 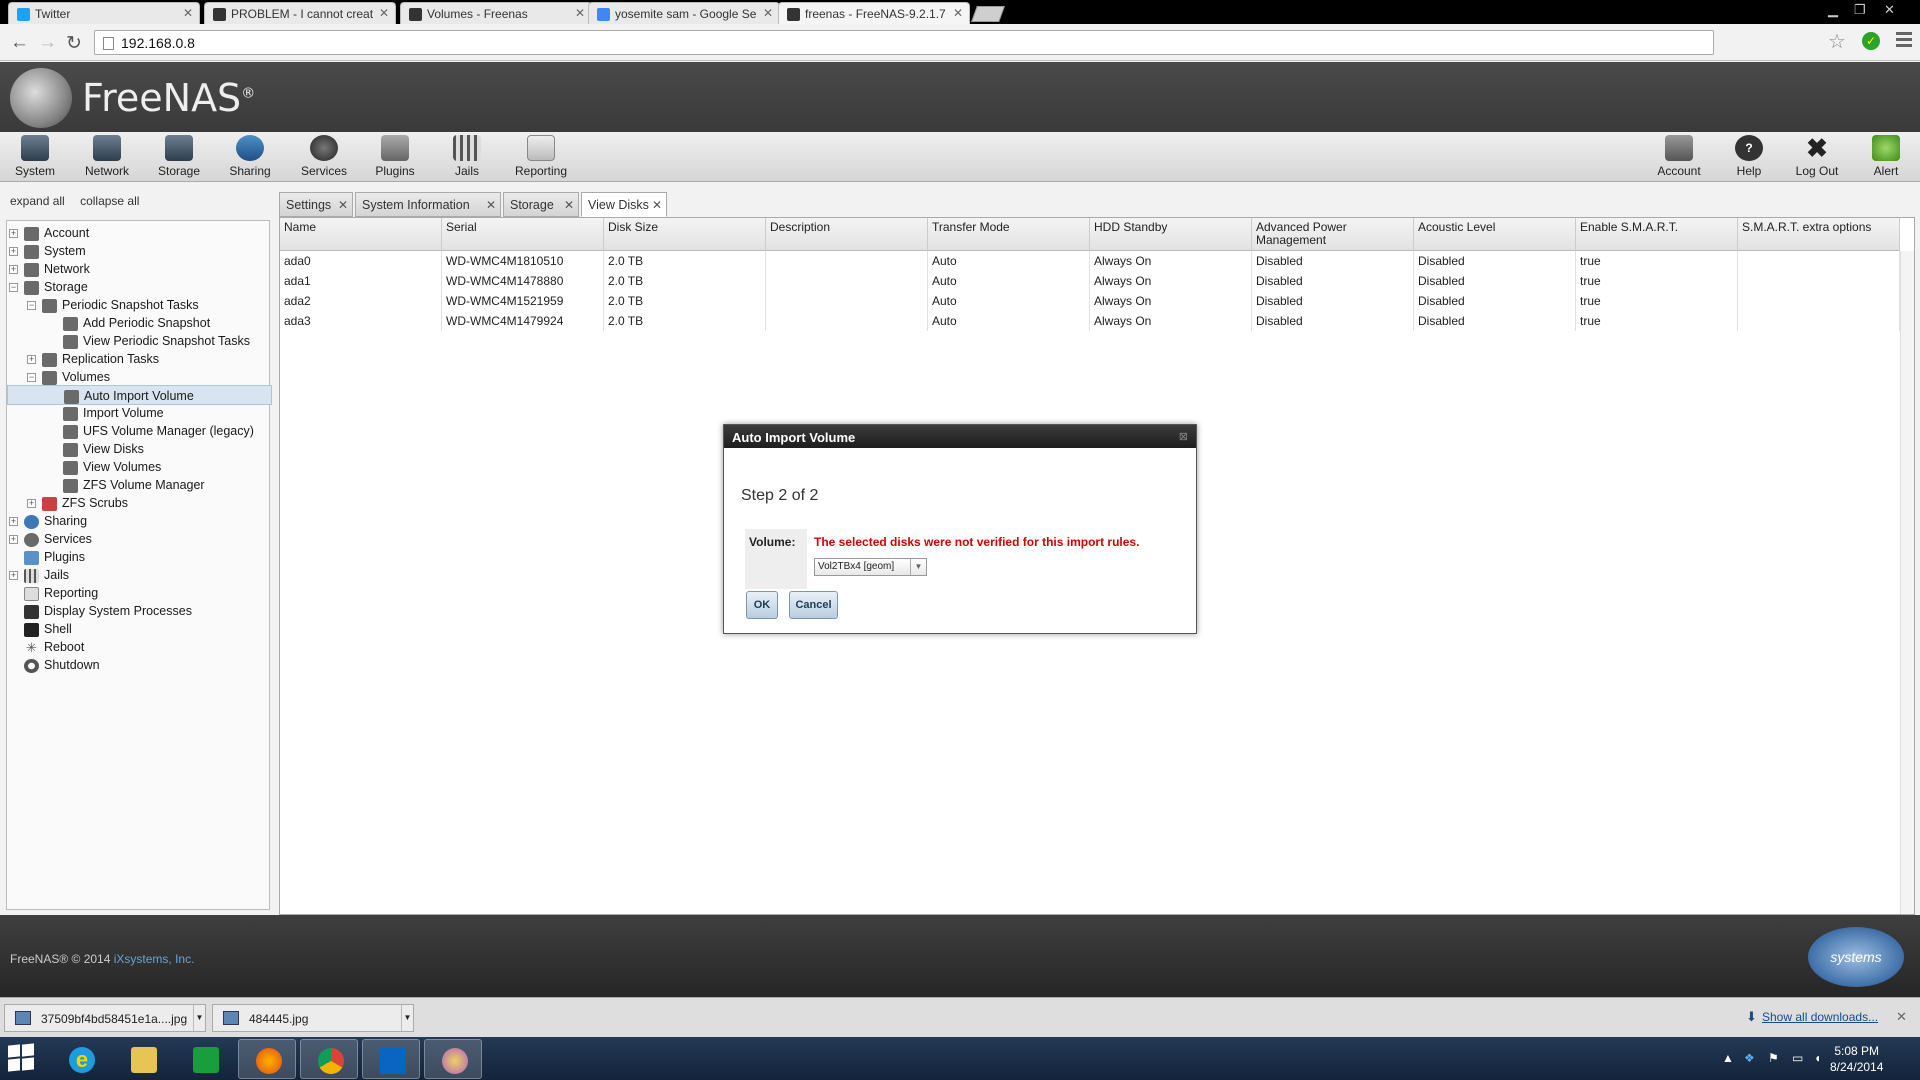 I want to click on tree-item-auto-import-volume: Auto Import Volume, so click(x=139, y=395).